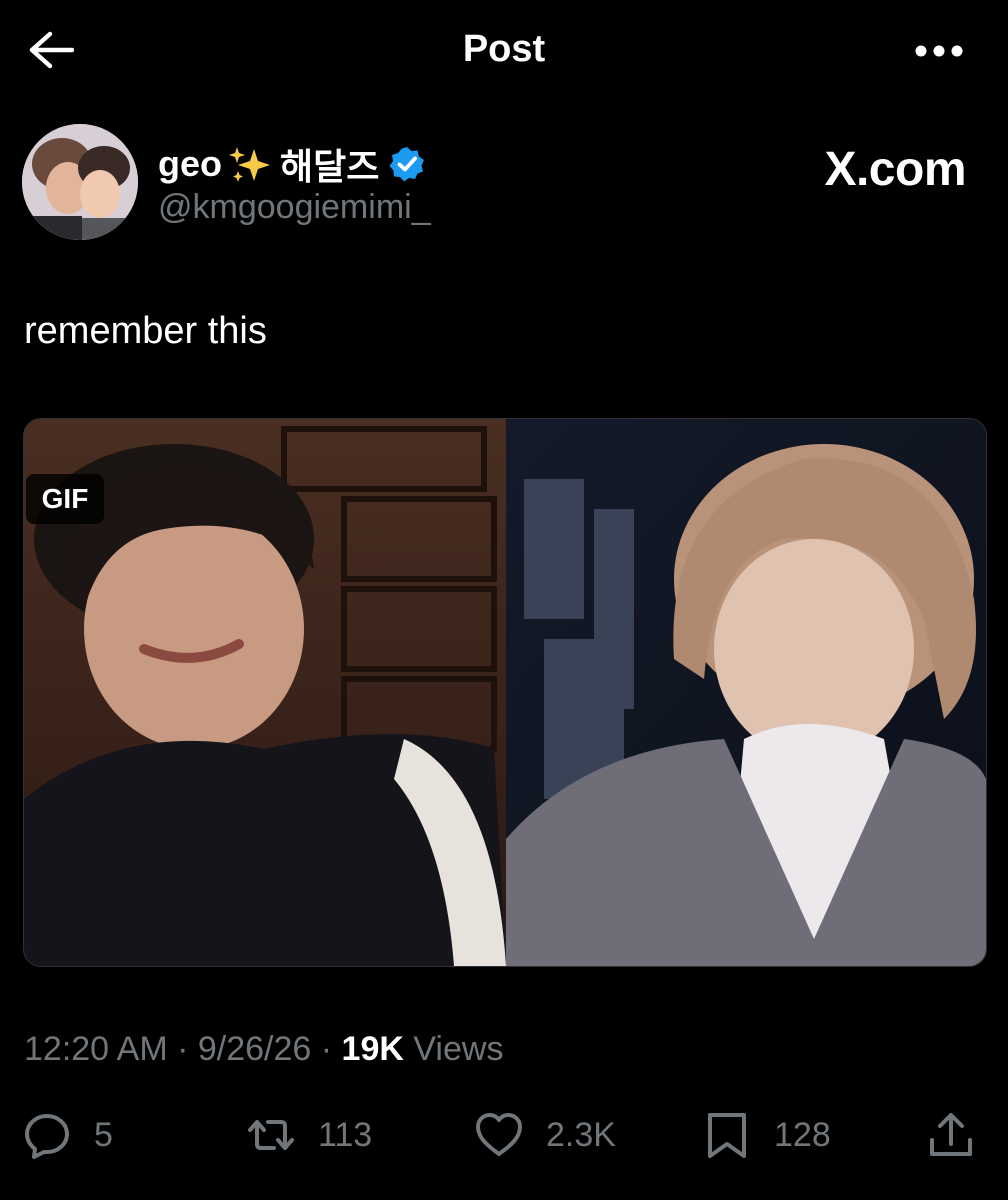 This screenshot has width=1008, height=1200. I want to click on reply-button: 5, so click(67, 1135).